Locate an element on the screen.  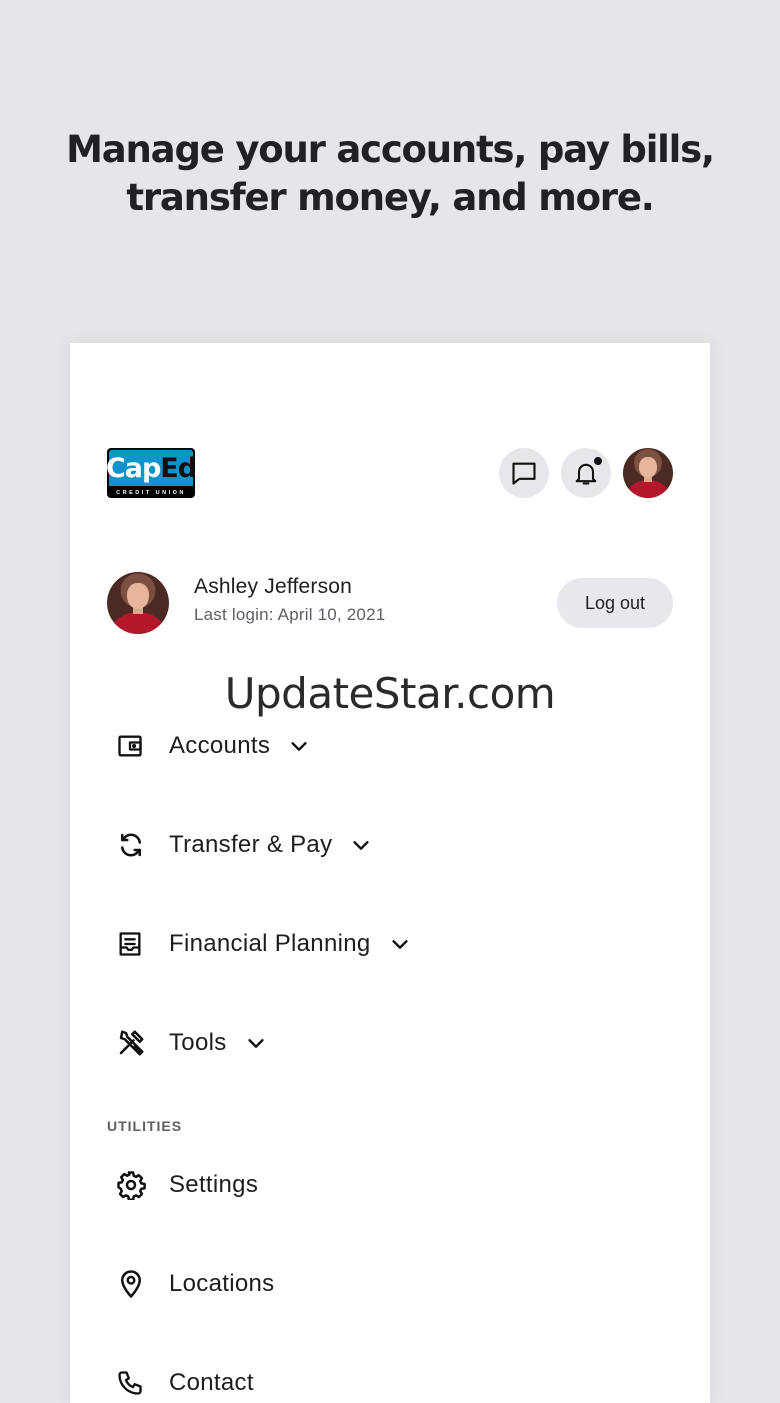
logo-mark: CapEd is located at coordinates (151, 468).